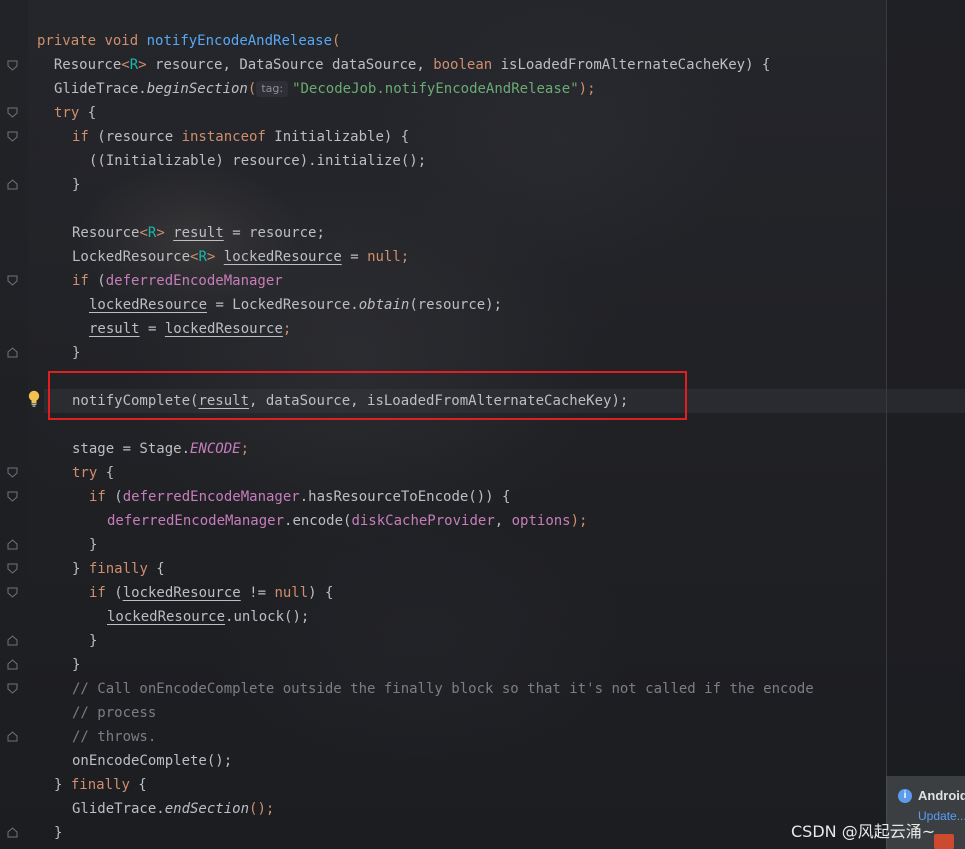 The width and height of the screenshot is (965, 849). I want to click on token-punct: ();, so click(262, 809).